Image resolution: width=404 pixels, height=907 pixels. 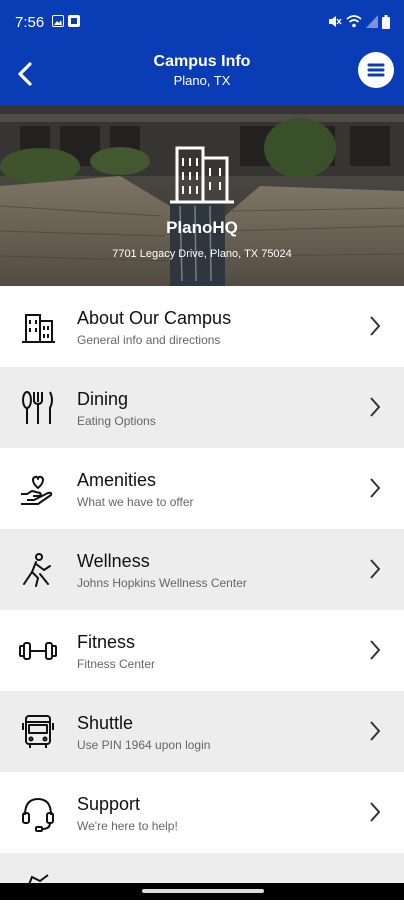 What do you see at coordinates (58, 21) in the screenshot?
I see `gallery-notification-icon` at bounding box center [58, 21].